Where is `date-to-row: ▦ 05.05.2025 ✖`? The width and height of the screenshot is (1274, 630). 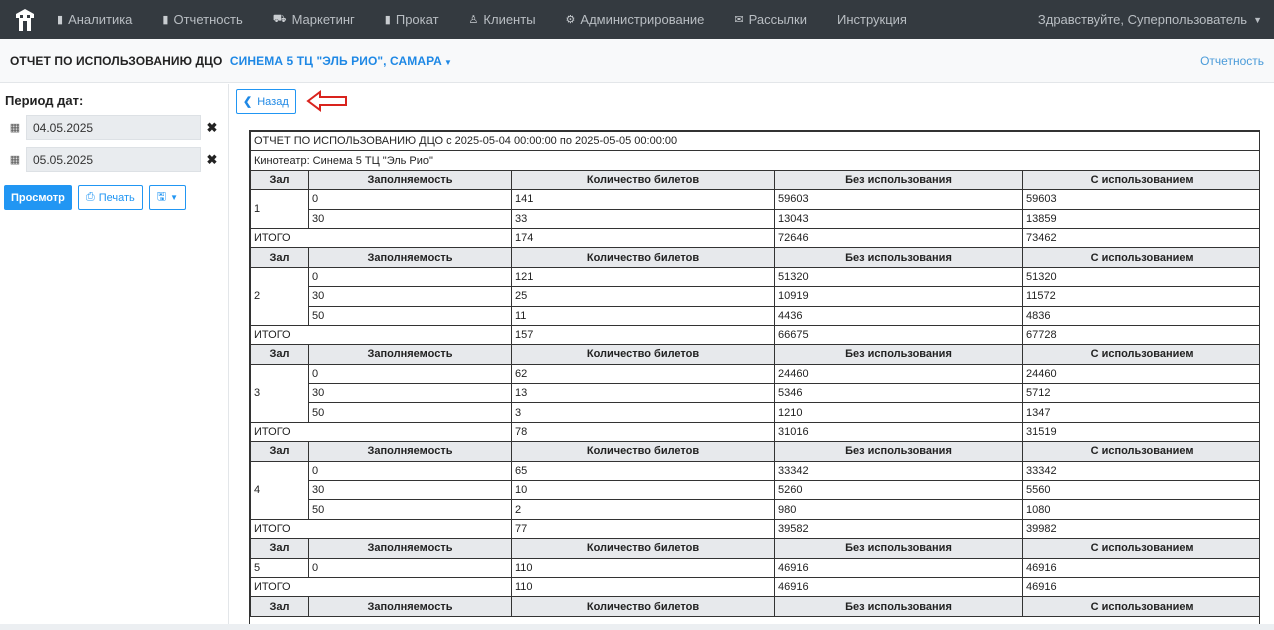 date-to-row: ▦ 05.05.2025 ✖ is located at coordinates (113, 159).